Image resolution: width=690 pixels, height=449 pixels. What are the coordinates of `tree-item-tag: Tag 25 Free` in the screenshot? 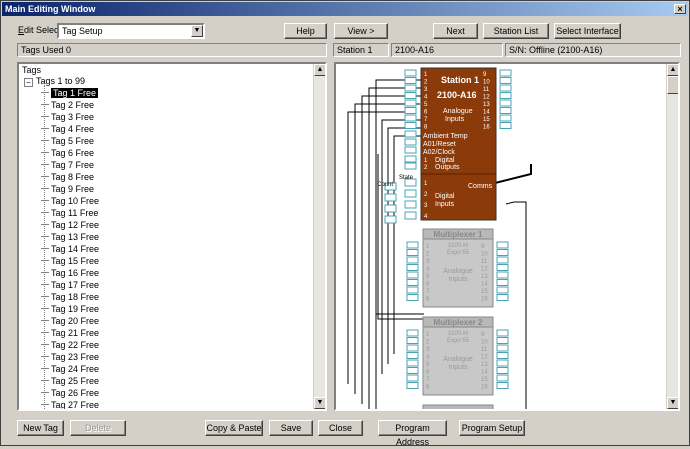 It's located at (131, 381).